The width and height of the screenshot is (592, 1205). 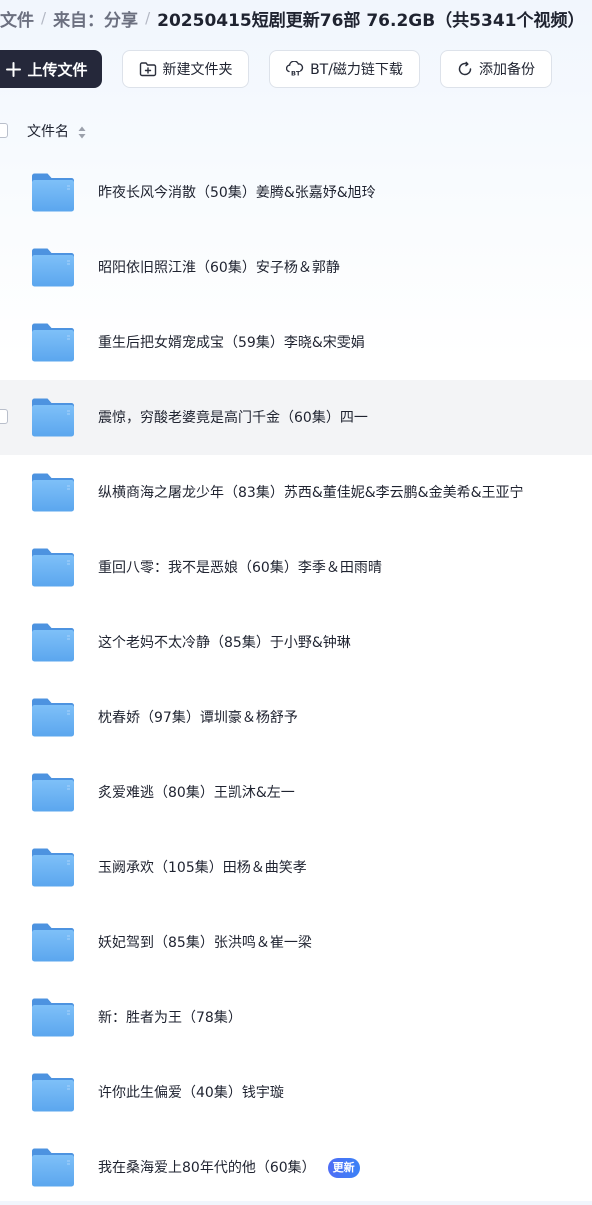 I want to click on svg-text: BT, so click(x=296, y=74).